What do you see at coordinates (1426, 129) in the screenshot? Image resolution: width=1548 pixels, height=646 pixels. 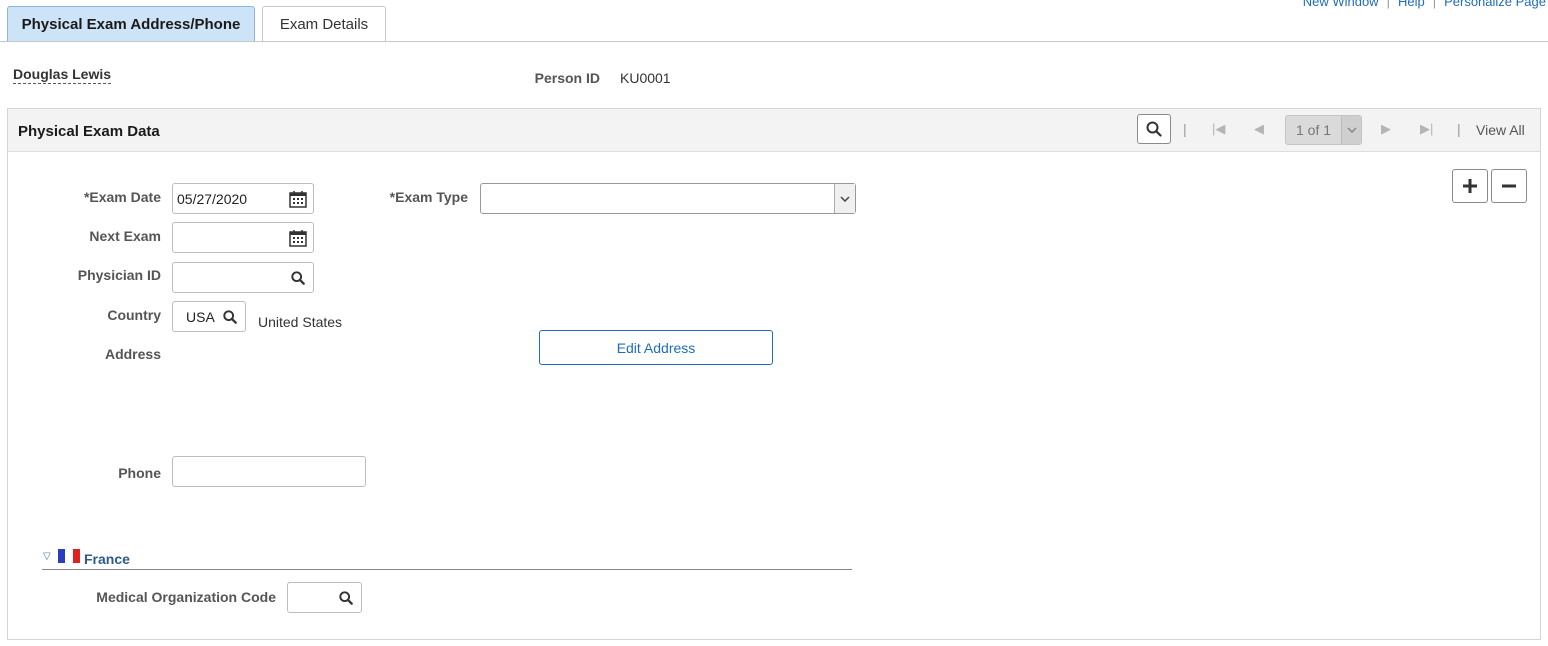 I see `last-page-icon: ▶|` at bounding box center [1426, 129].